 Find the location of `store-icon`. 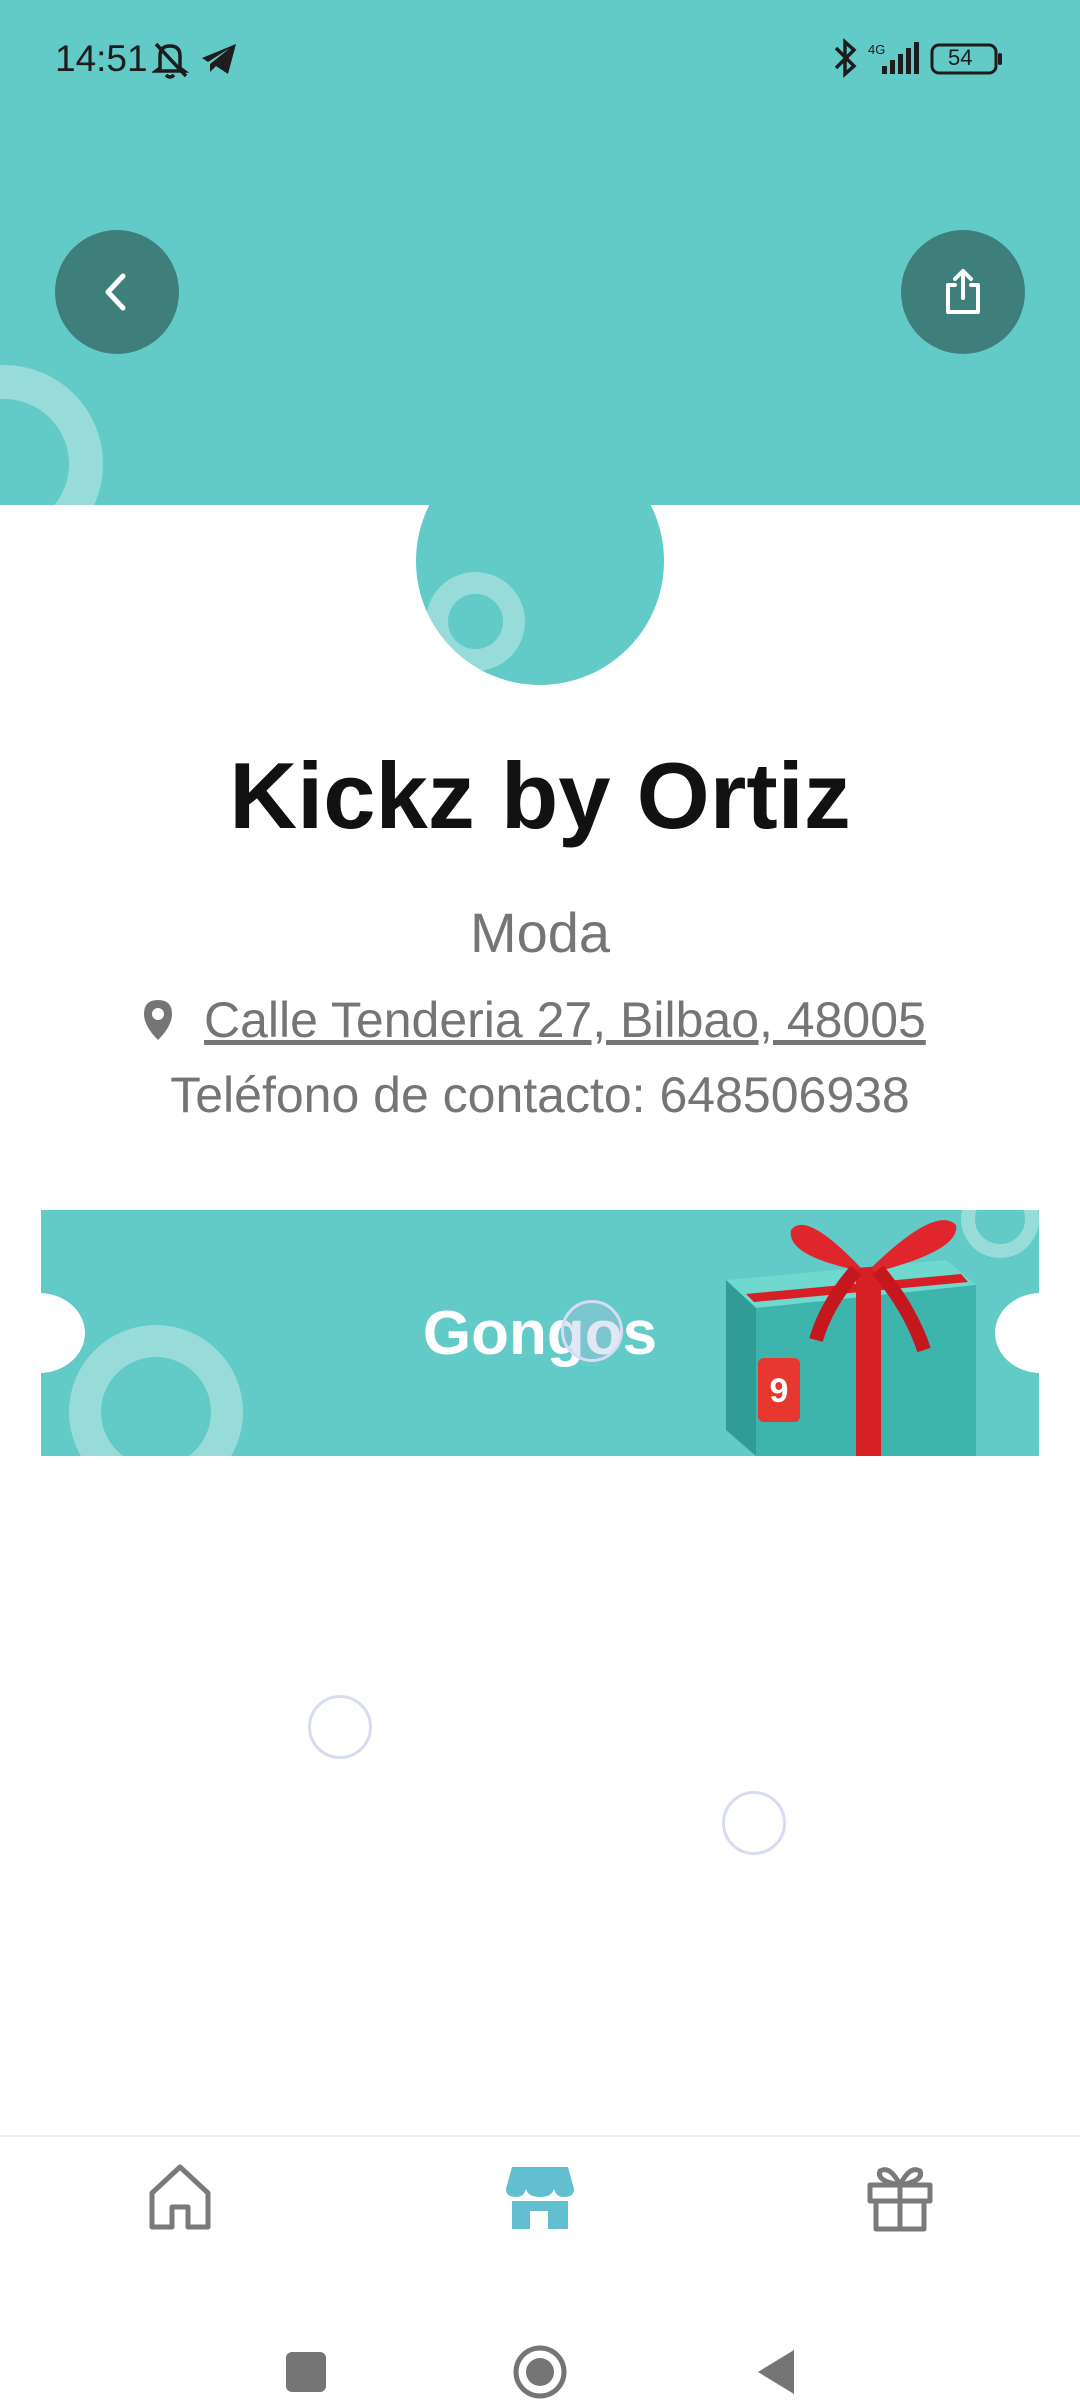

store-icon is located at coordinates (540, 2198).